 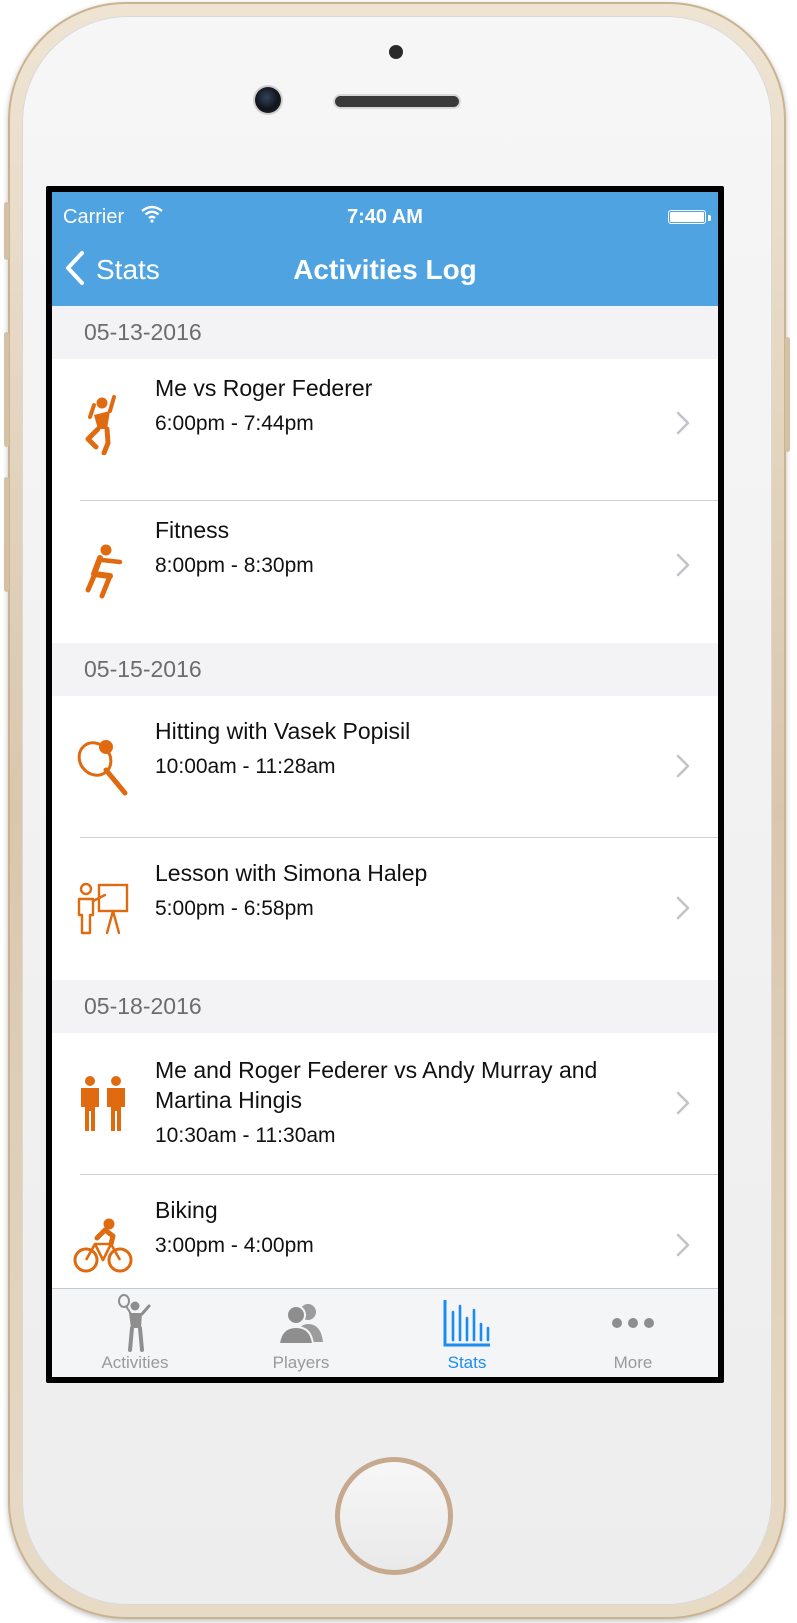 What do you see at coordinates (103, 767) in the screenshot?
I see `tennis-racket-icon` at bounding box center [103, 767].